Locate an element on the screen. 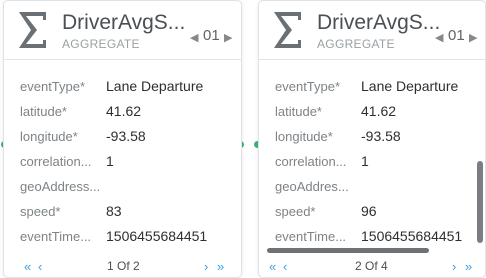 Image resolution: width=486 pixels, height=278 pixels. card-footer: « ‹ 2 Of 4 › » is located at coordinates (372, 266).